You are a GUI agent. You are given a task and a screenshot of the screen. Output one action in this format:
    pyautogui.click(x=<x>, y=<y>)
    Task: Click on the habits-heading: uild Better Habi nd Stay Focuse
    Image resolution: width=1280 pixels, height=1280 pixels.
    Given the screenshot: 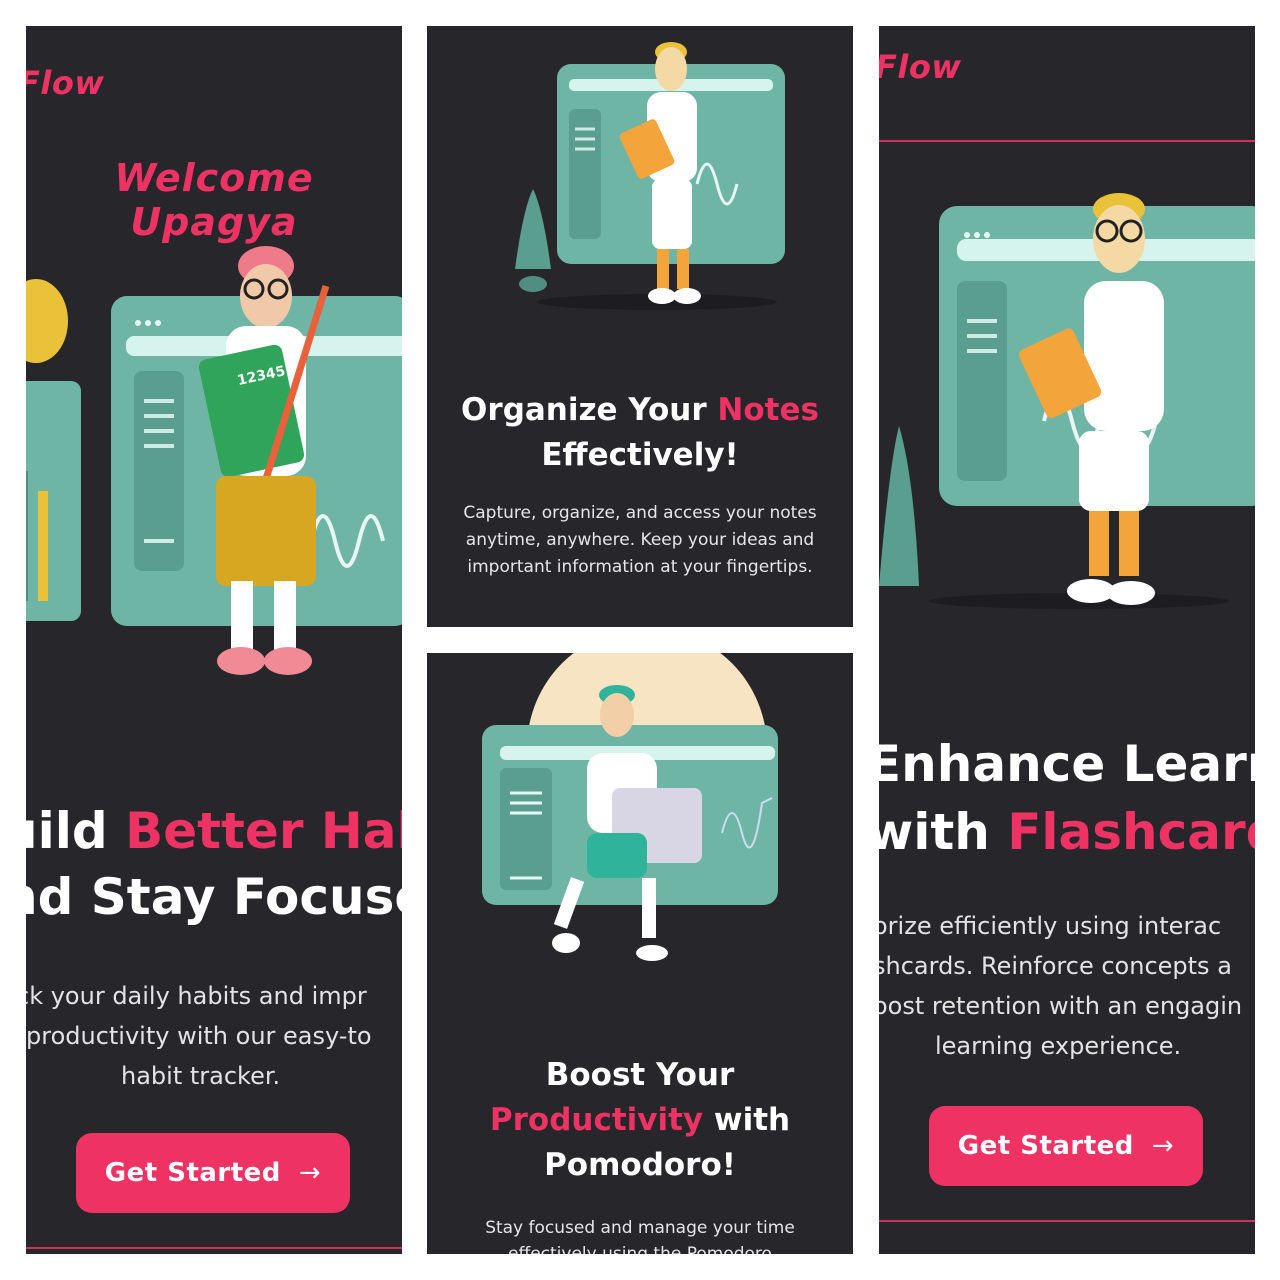 What is the action you would take?
    pyautogui.click(x=214, y=864)
    